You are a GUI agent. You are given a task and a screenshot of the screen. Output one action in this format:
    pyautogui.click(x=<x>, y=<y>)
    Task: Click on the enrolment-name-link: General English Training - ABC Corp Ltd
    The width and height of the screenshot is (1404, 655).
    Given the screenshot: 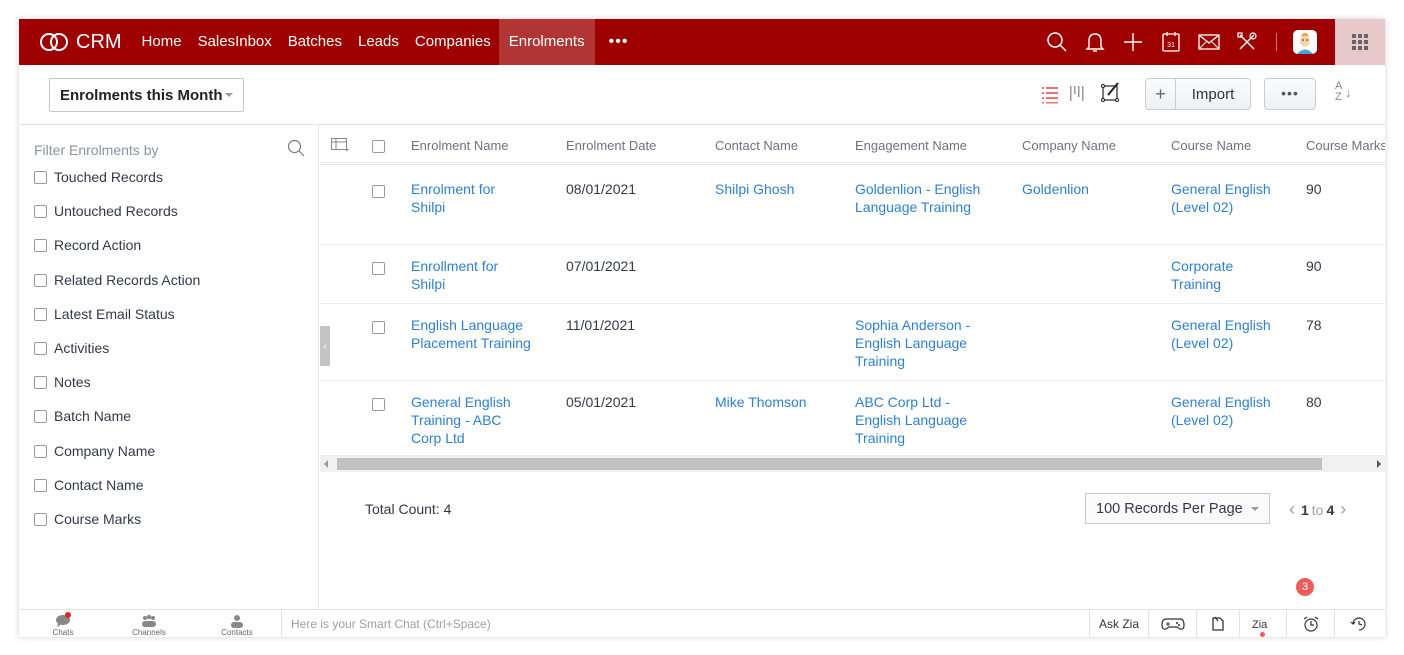 What is the action you would take?
    pyautogui.click(x=468, y=420)
    